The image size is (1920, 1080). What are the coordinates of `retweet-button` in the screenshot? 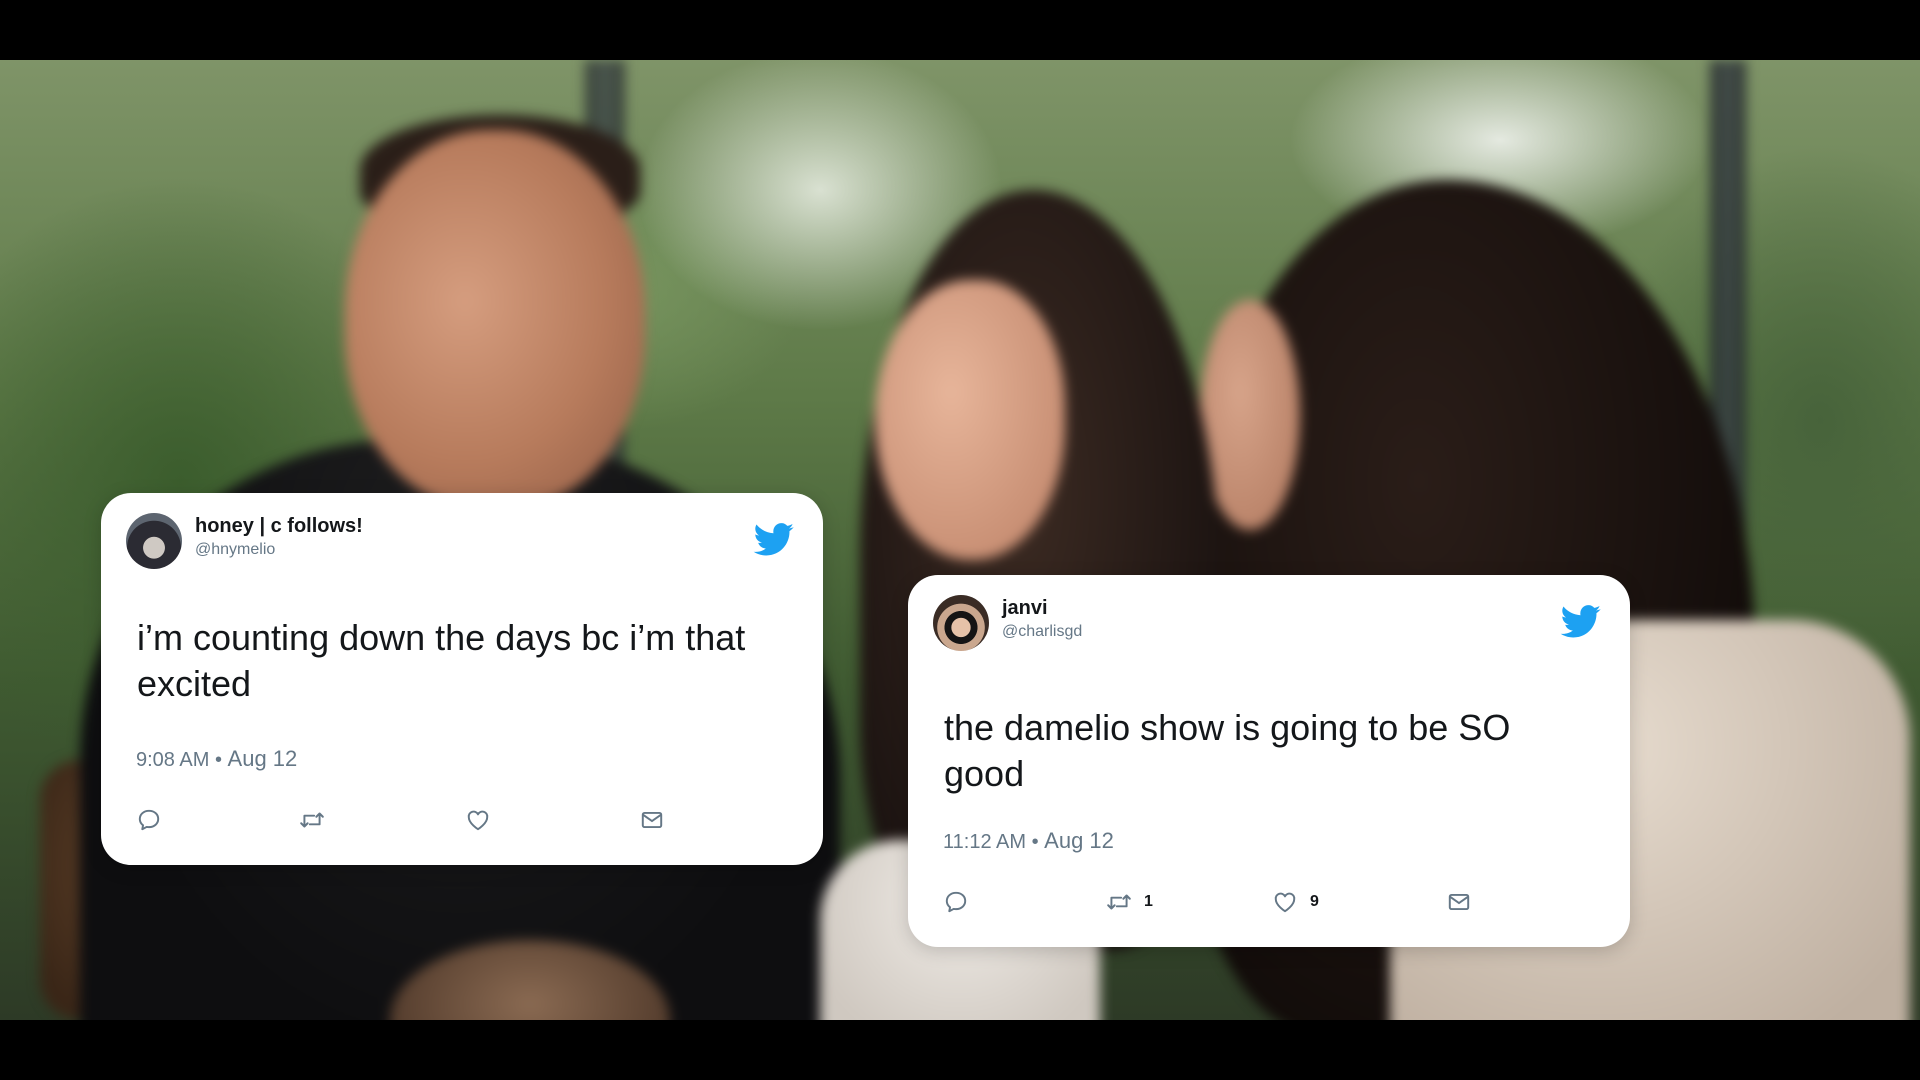 It's located at (318, 820).